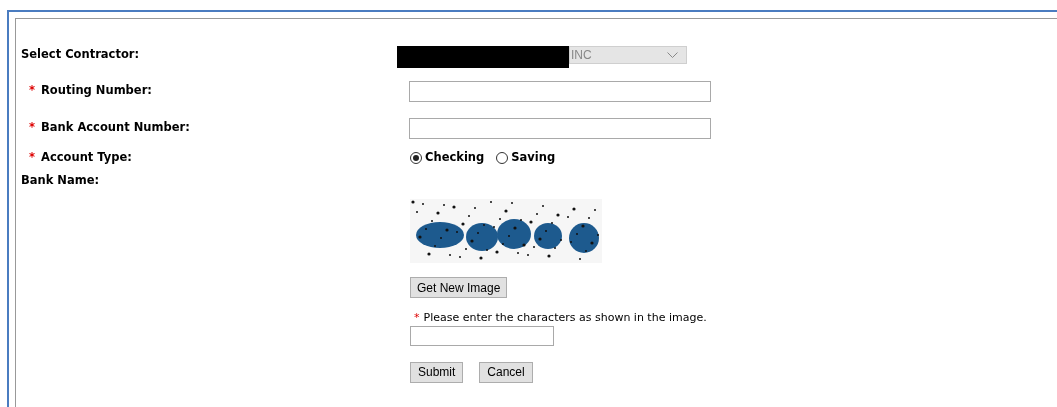 This screenshot has width=1057, height=407. I want to click on chevron-down-icon, so click(672, 55).